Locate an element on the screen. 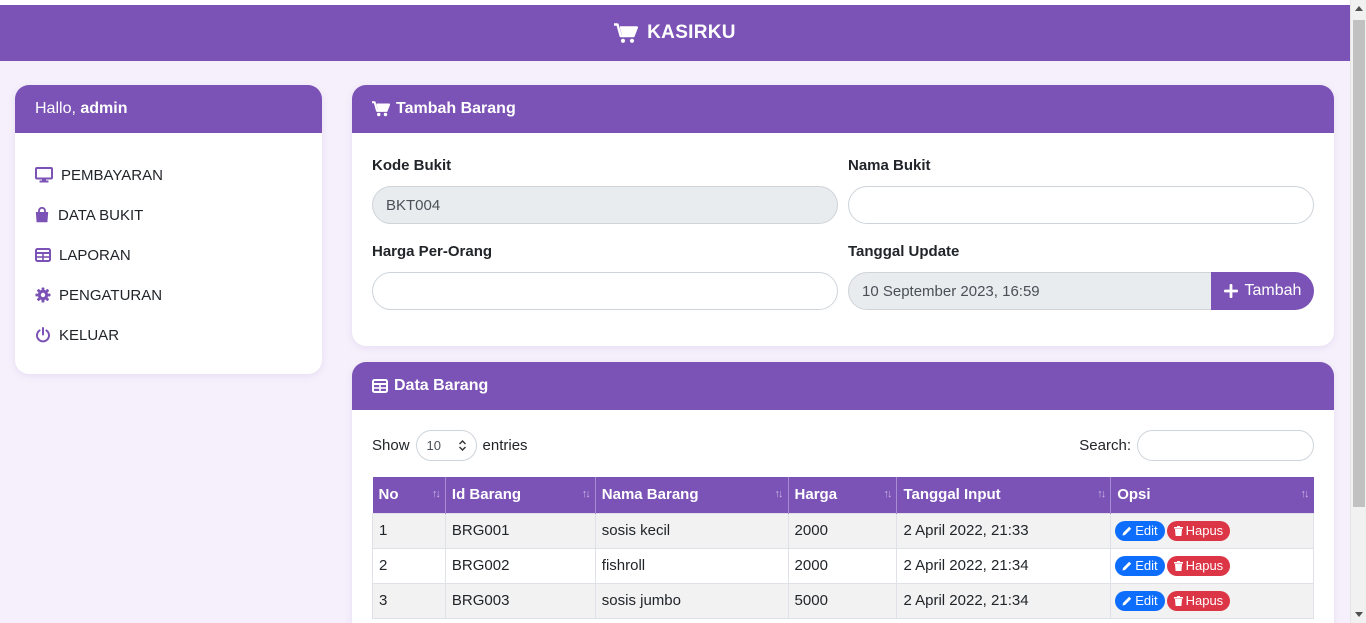  harga-label: Harga Per-Orang is located at coordinates (432, 251).